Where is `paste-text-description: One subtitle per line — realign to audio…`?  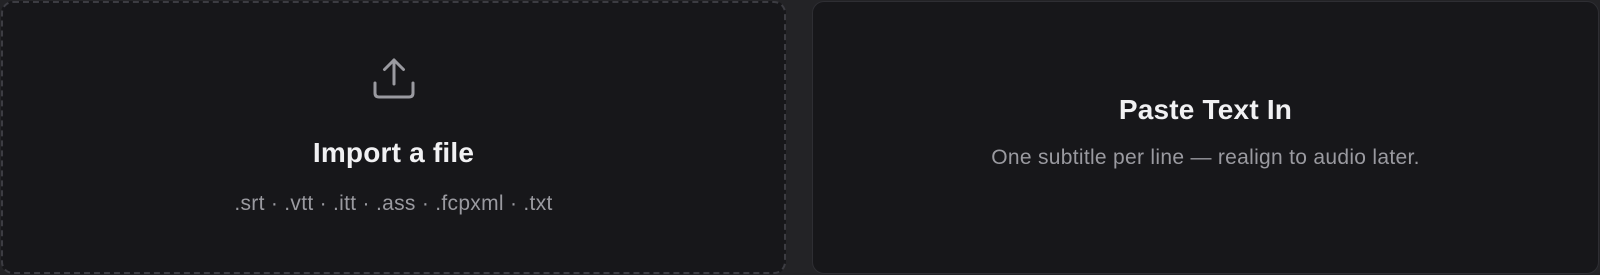 paste-text-description: One subtitle per line — realign to audio… is located at coordinates (1205, 157).